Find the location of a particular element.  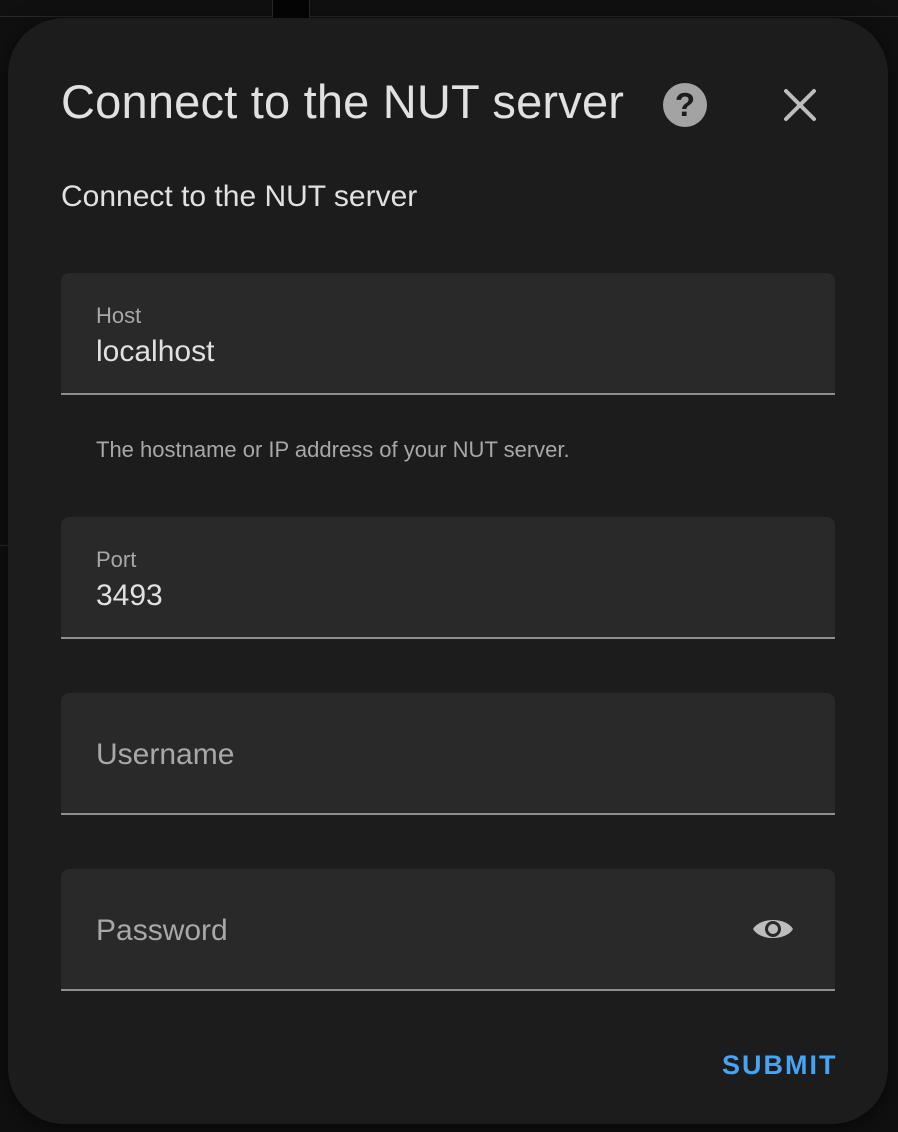

port-input: 3493 is located at coordinates (129, 596).